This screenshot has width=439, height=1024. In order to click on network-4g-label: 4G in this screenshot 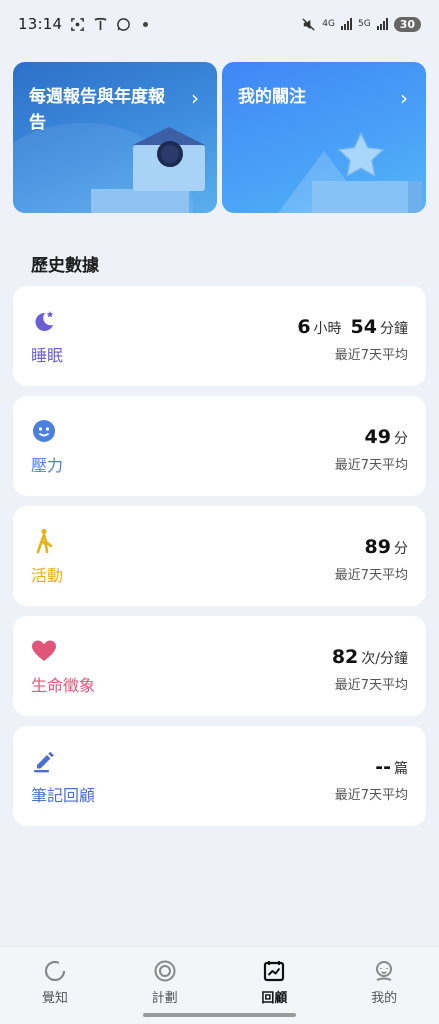, I will do `click(328, 24)`.